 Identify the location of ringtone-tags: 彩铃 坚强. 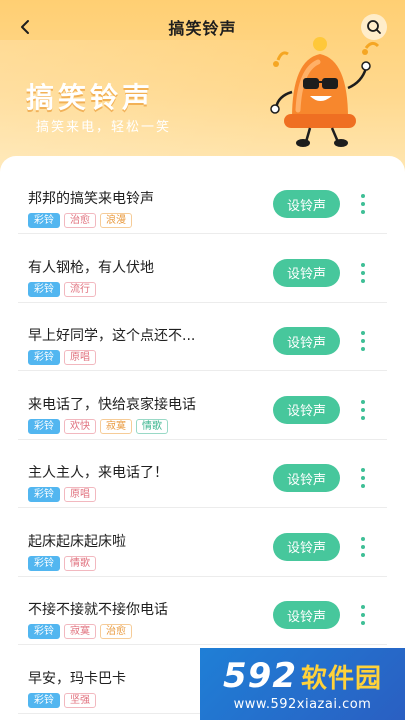
(62, 700).